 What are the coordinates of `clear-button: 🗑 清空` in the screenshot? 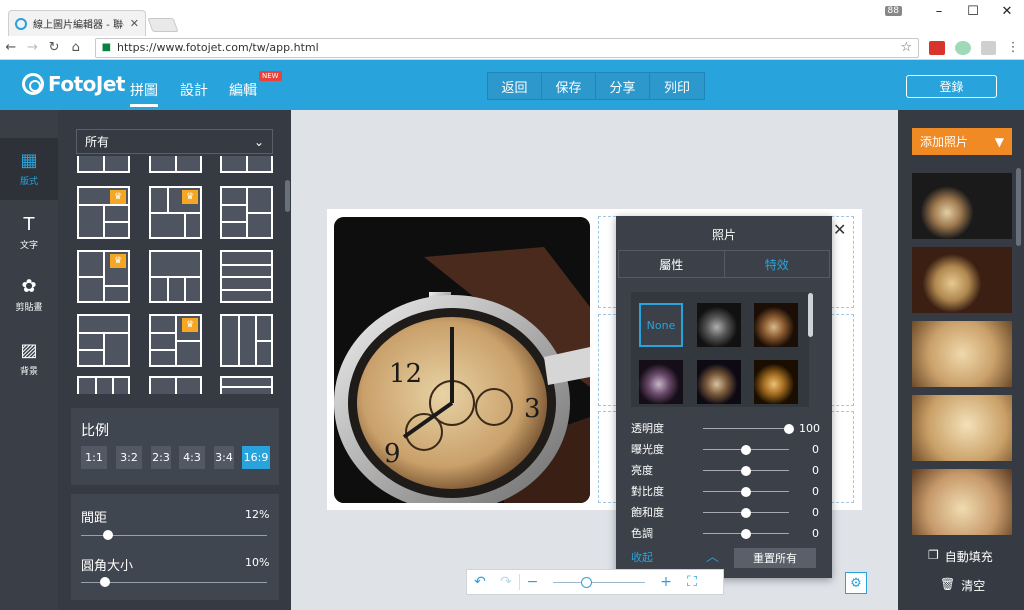 It's located at (962, 585).